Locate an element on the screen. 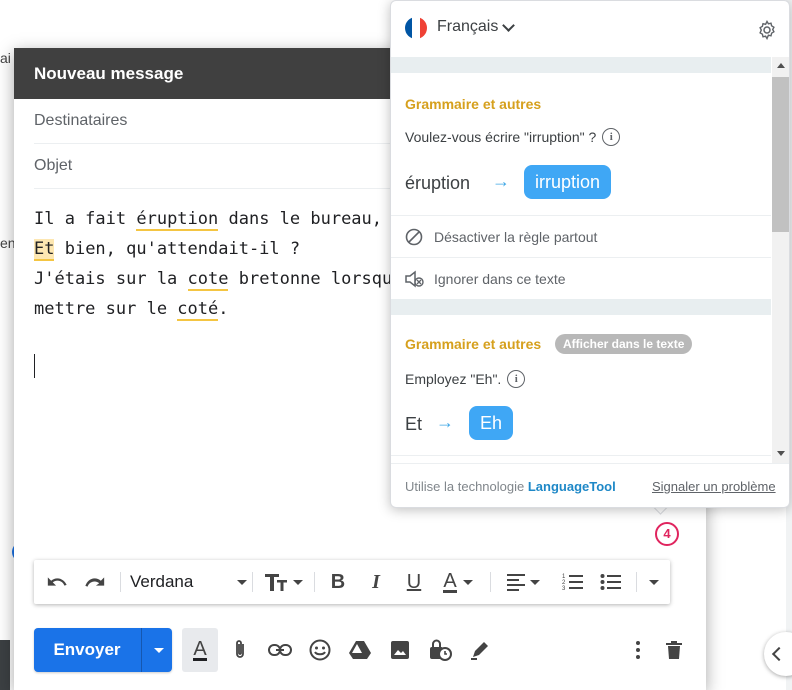 The image size is (792, 690). body-text-run: J'étais sur la is located at coordinates (111, 279).